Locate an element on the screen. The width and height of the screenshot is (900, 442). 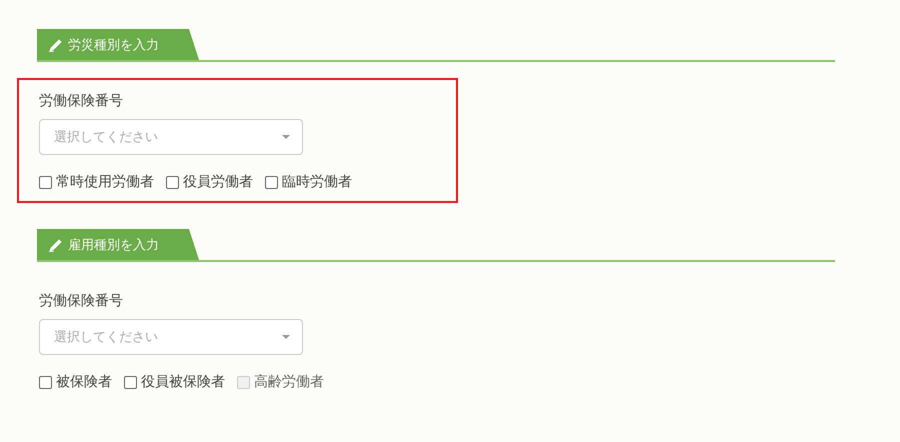
checkbox-label: 被保険者 is located at coordinates (84, 382).